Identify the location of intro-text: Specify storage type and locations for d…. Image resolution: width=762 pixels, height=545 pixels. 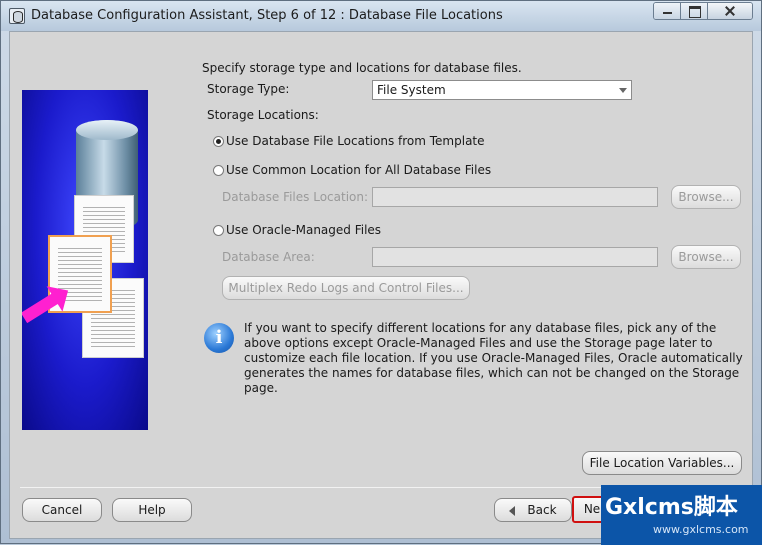
(362, 68).